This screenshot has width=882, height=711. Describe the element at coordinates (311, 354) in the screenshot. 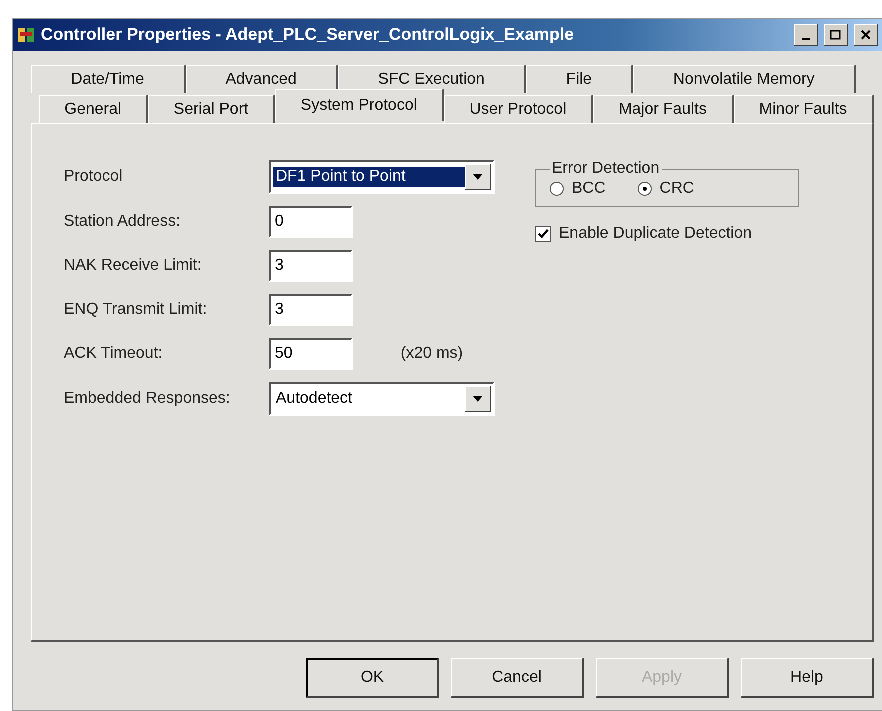

I see `input-field: 50` at that location.